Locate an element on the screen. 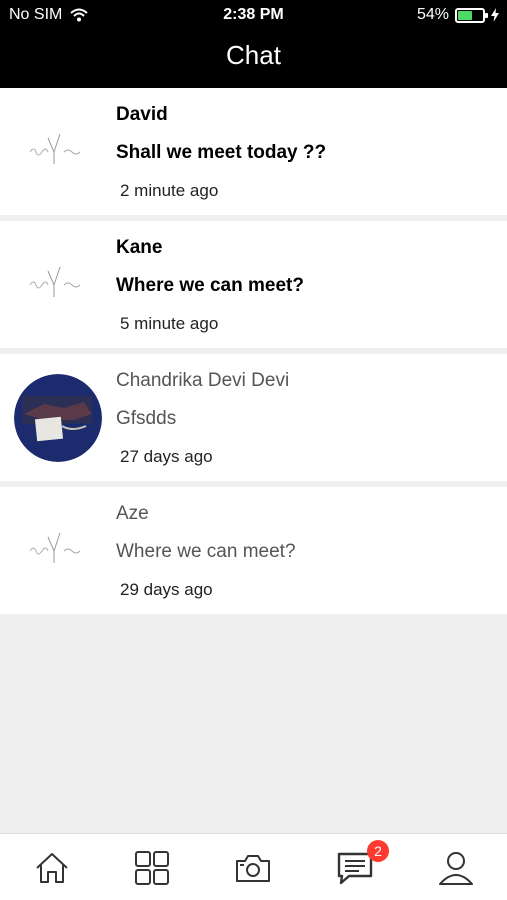 Image resolution: width=507 pixels, height=900 pixels. chat-time: 29 days ago is located at coordinates (166, 589).